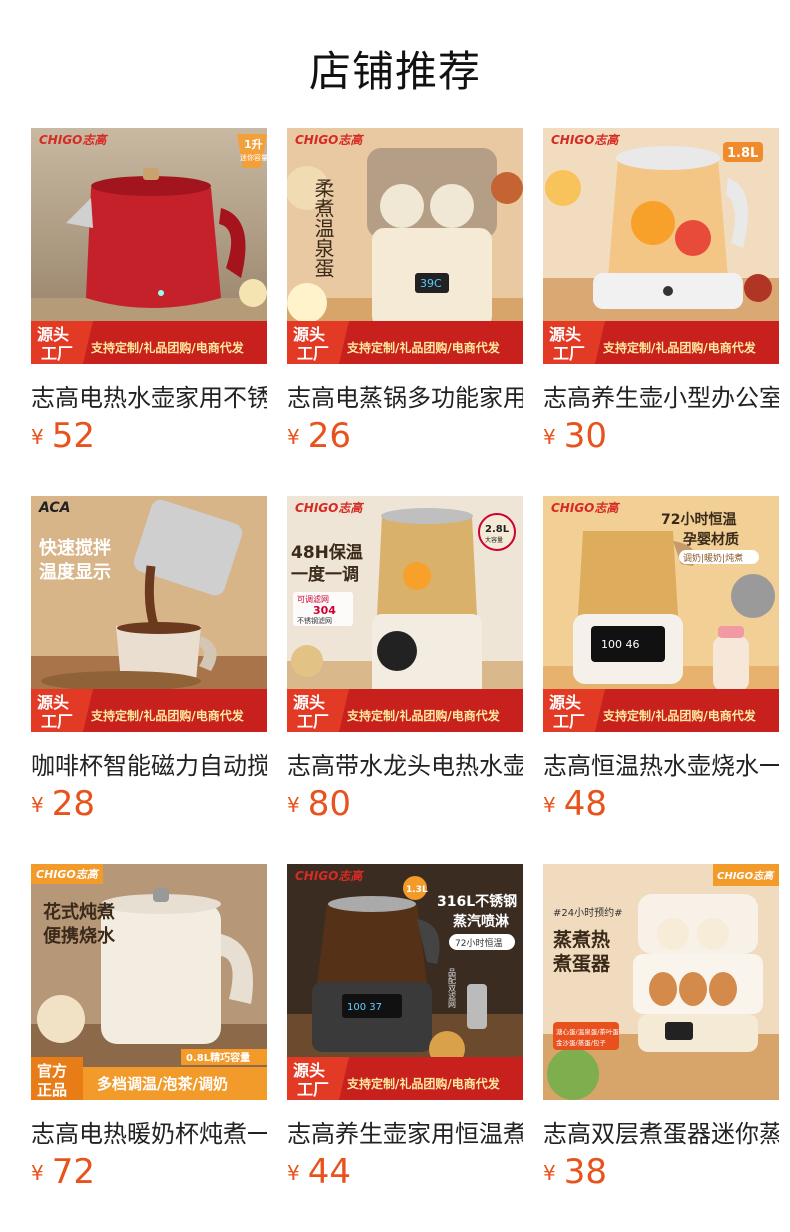 The image size is (790, 1232). What do you see at coordinates (742, 153) in the screenshot?
I see `capacity-badge: 1.8L` at bounding box center [742, 153].